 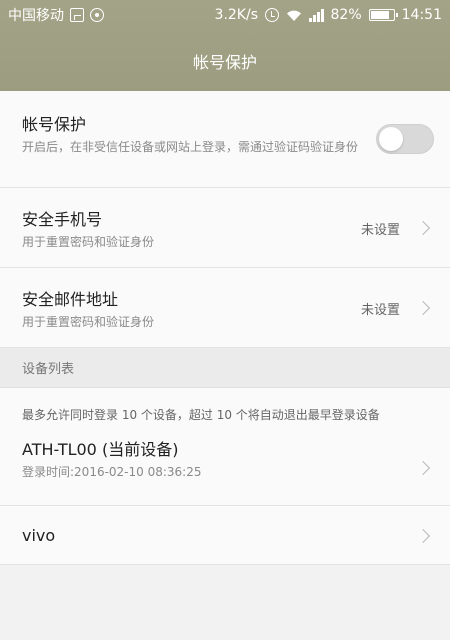 What do you see at coordinates (316, 15) in the screenshot?
I see `signal-icon` at bounding box center [316, 15].